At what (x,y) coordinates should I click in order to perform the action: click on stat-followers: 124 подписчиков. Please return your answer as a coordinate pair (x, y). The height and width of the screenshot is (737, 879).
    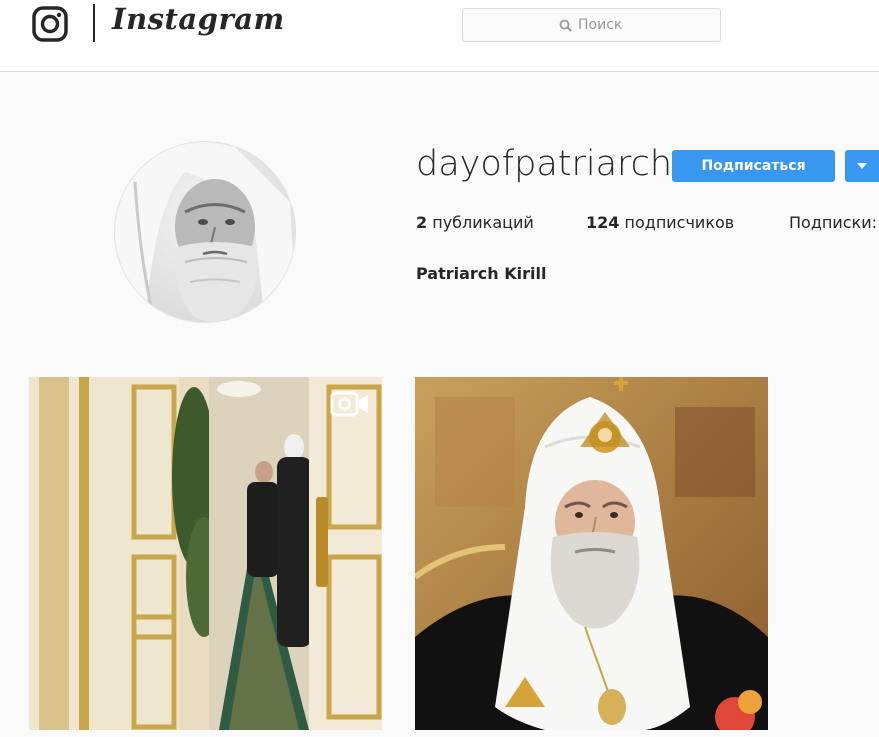
    Looking at the image, I should click on (660, 222).